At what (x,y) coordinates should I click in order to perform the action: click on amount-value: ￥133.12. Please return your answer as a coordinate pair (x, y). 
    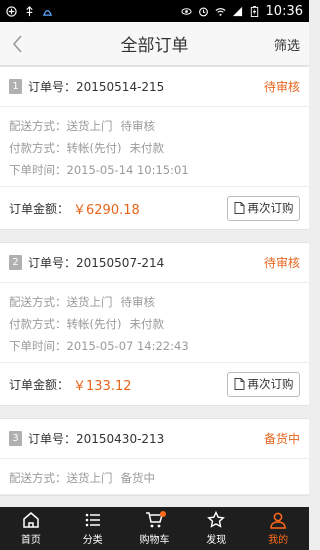
    Looking at the image, I should click on (102, 386).